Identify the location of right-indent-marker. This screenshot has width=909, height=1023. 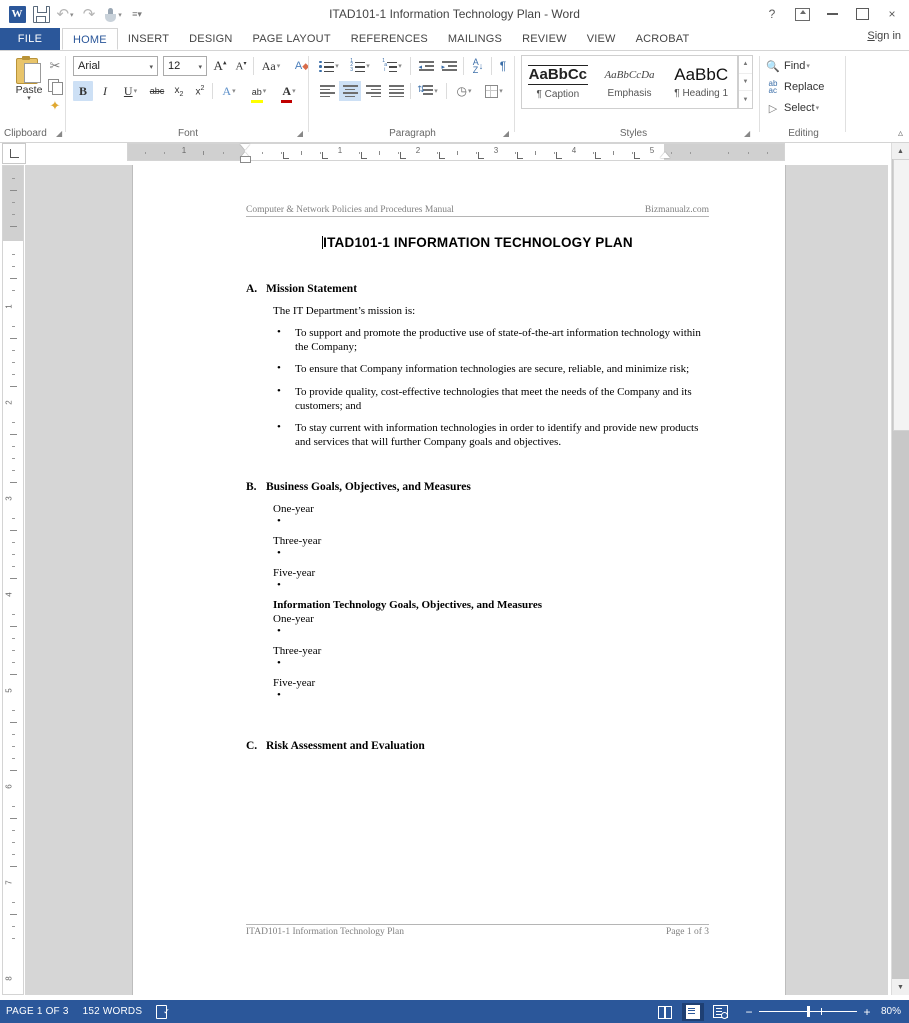
(665, 155).